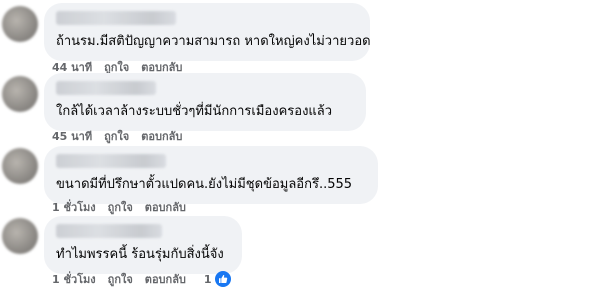 The width and height of the screenshot is (600, 293). I want to click on reaction-count: 1, so click(207, 279).